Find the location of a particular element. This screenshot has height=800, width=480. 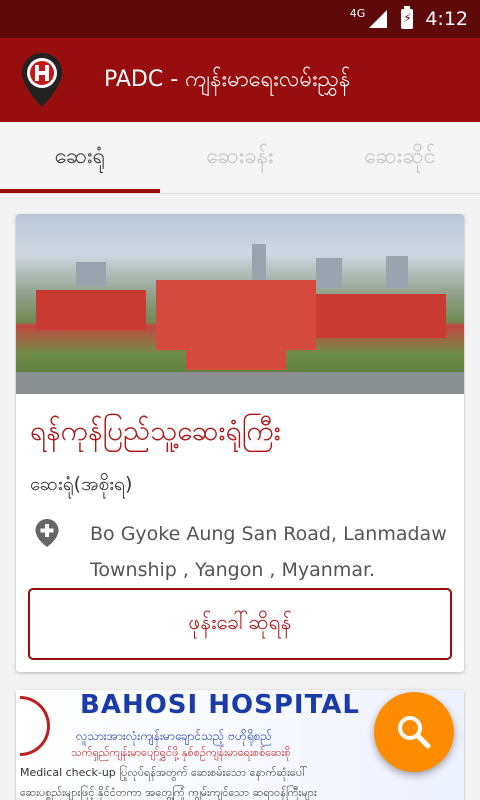

network-type: 4G is located at coordinates (357, 13).